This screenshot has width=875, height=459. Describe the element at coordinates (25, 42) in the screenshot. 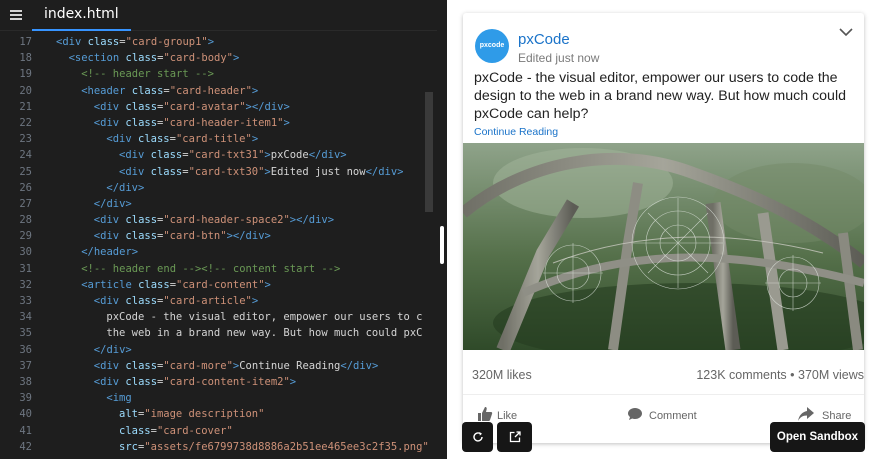

I see `line-number: 17` at that location.